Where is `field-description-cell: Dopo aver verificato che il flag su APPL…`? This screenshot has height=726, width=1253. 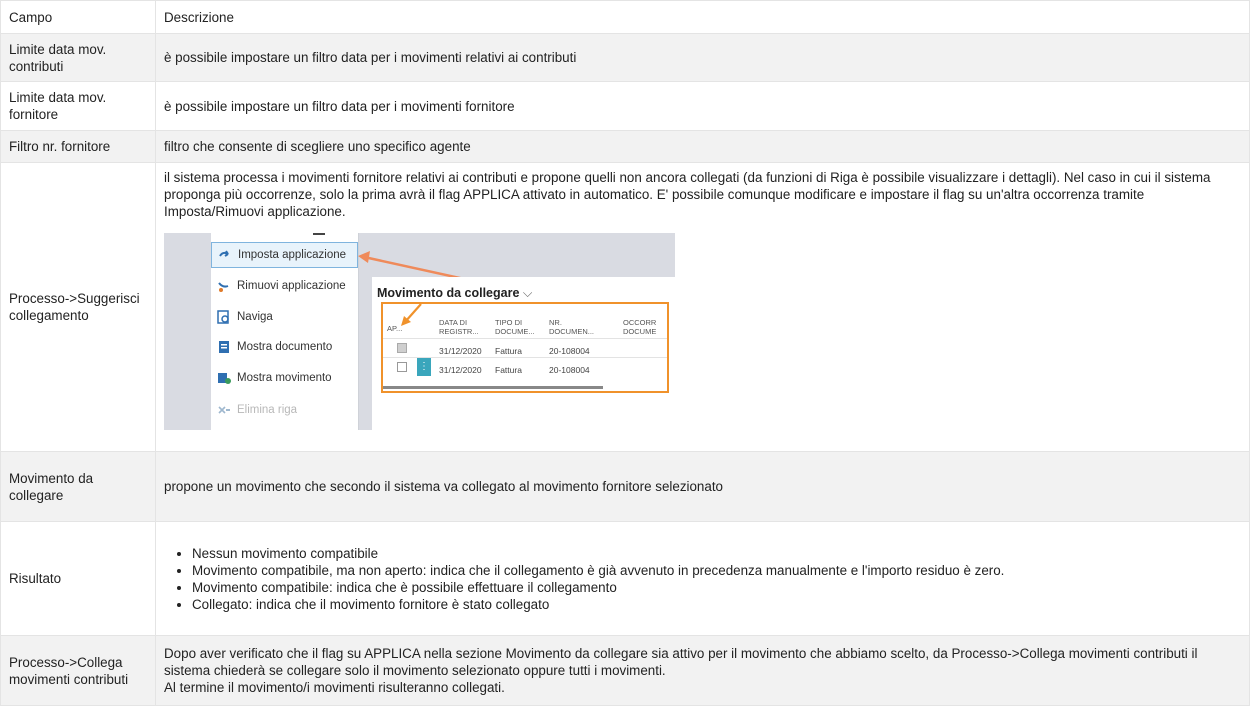
field-description-cell: Dopo aver verificato che il flag su APPL… is located at coordinates (702, 670).